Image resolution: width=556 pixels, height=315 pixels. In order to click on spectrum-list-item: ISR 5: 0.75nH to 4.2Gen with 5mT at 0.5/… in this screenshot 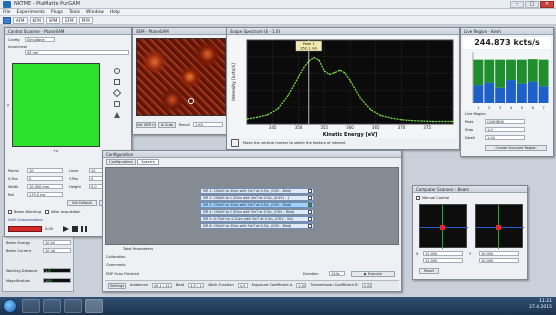, I will do `click(257, 219)`.